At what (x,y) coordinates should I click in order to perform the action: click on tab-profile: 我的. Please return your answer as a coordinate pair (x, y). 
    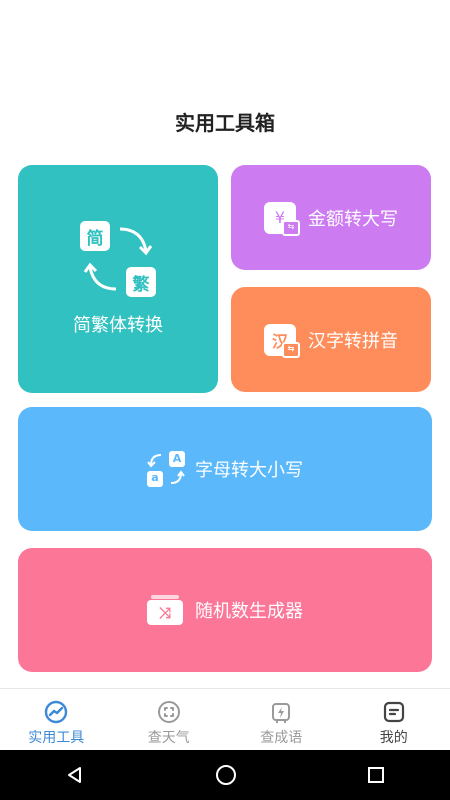
    Looking at the image, I should click on (394, 720).